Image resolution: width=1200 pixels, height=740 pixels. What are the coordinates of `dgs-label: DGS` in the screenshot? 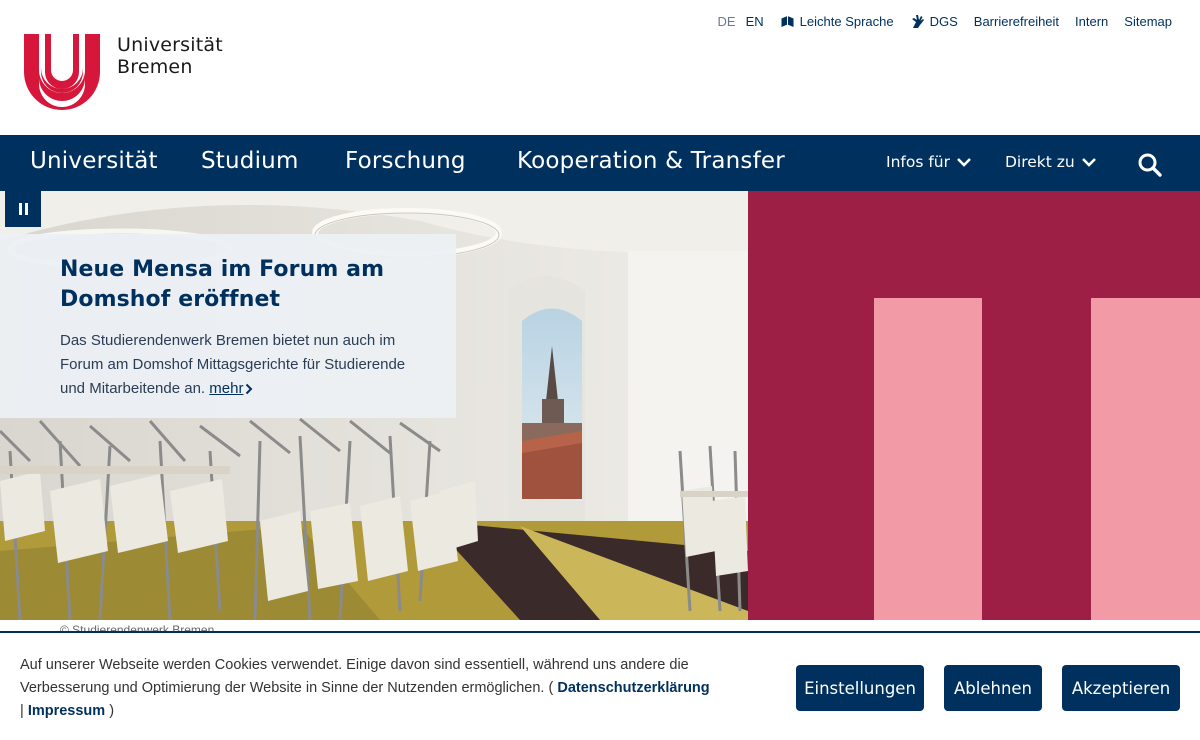 It's located at (943, 21).